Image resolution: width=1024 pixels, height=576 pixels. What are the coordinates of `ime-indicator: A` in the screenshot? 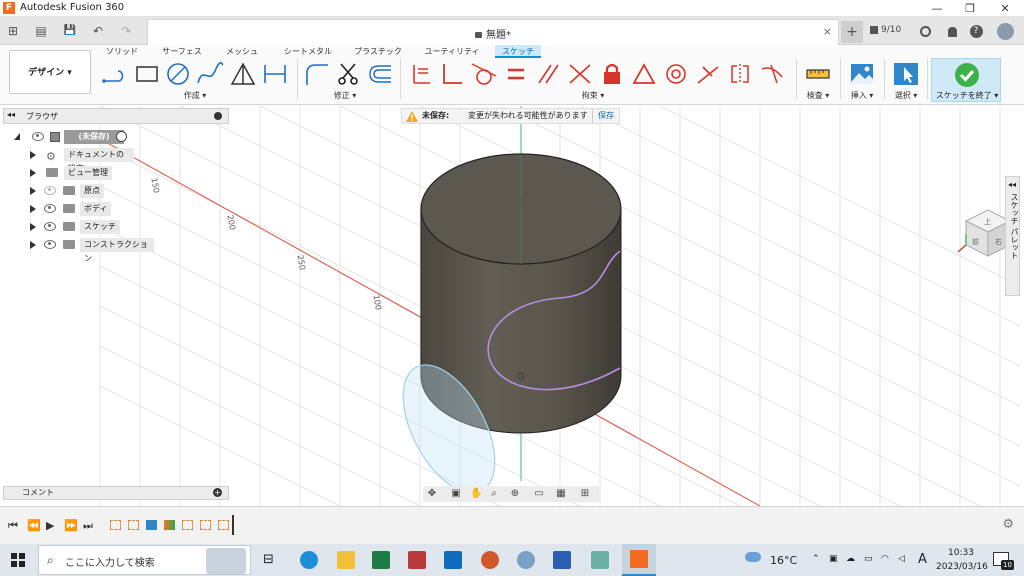 It's located at (922, 559).